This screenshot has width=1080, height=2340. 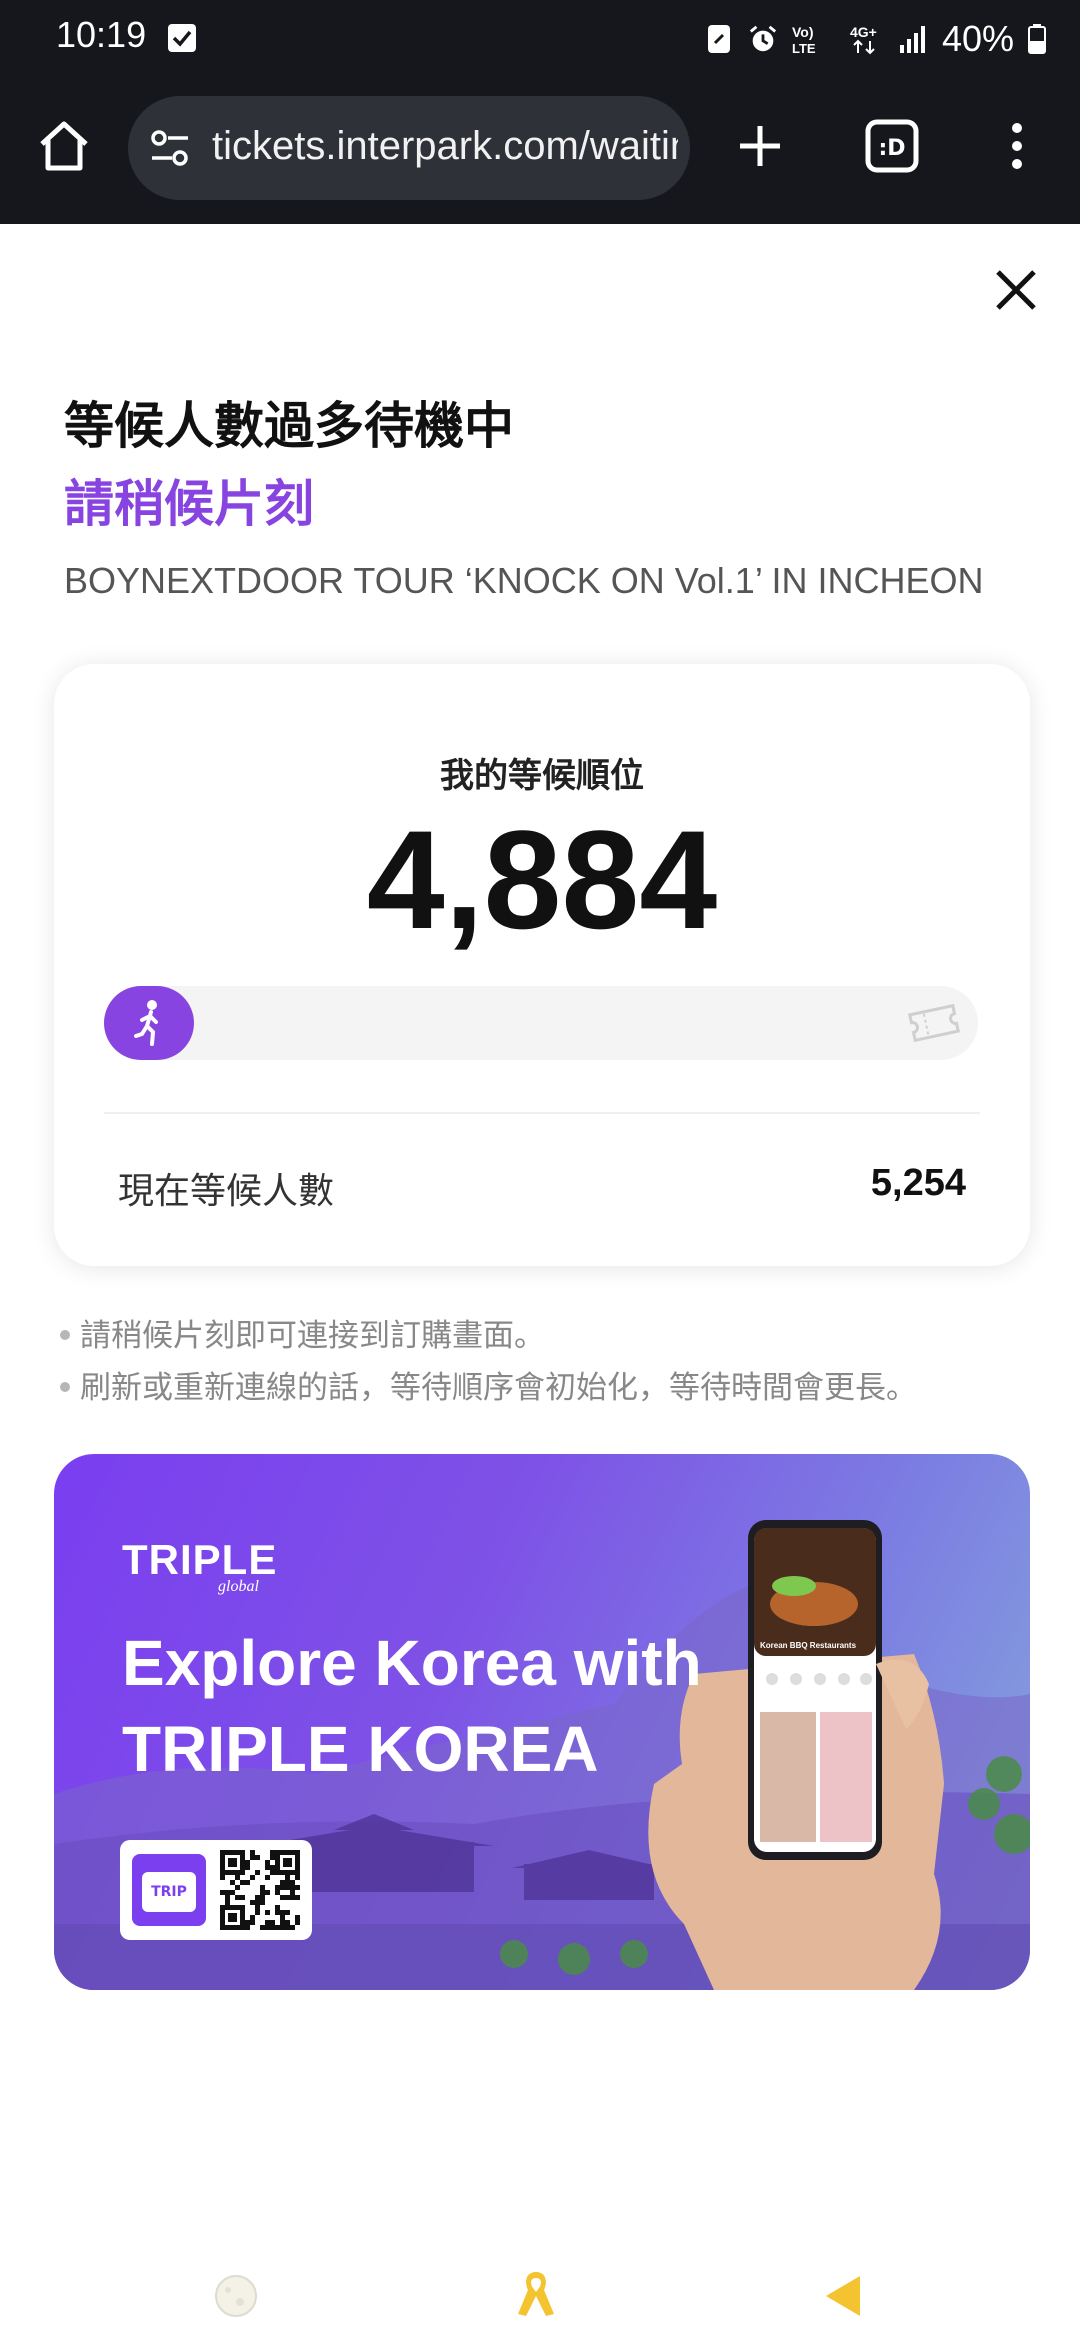 I want to click on current-waiting-count: 5,254, so click(x=918, y=1183).